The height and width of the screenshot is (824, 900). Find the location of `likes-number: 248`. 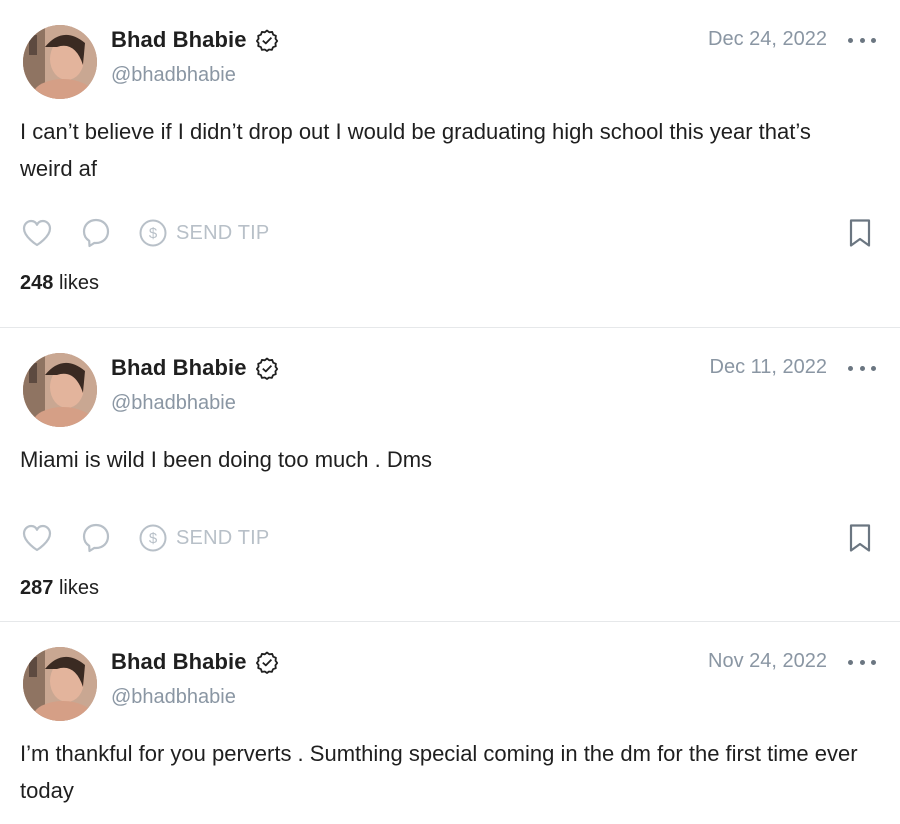

likes-number: 248 is located at coordinates (37, 283).